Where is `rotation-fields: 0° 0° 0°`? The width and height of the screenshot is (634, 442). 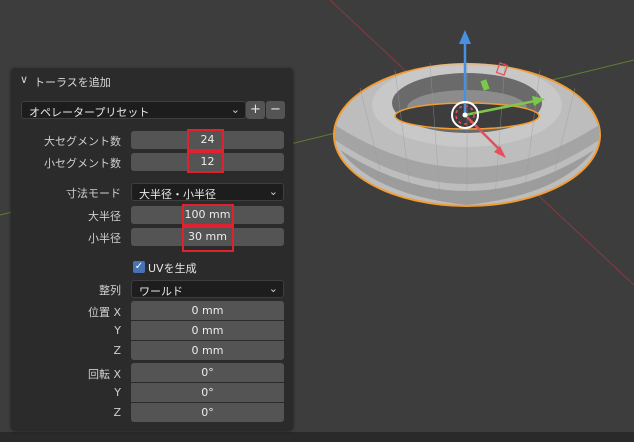 rotation-fields: 0° 0° 0° is located at coordinates (207, 392).